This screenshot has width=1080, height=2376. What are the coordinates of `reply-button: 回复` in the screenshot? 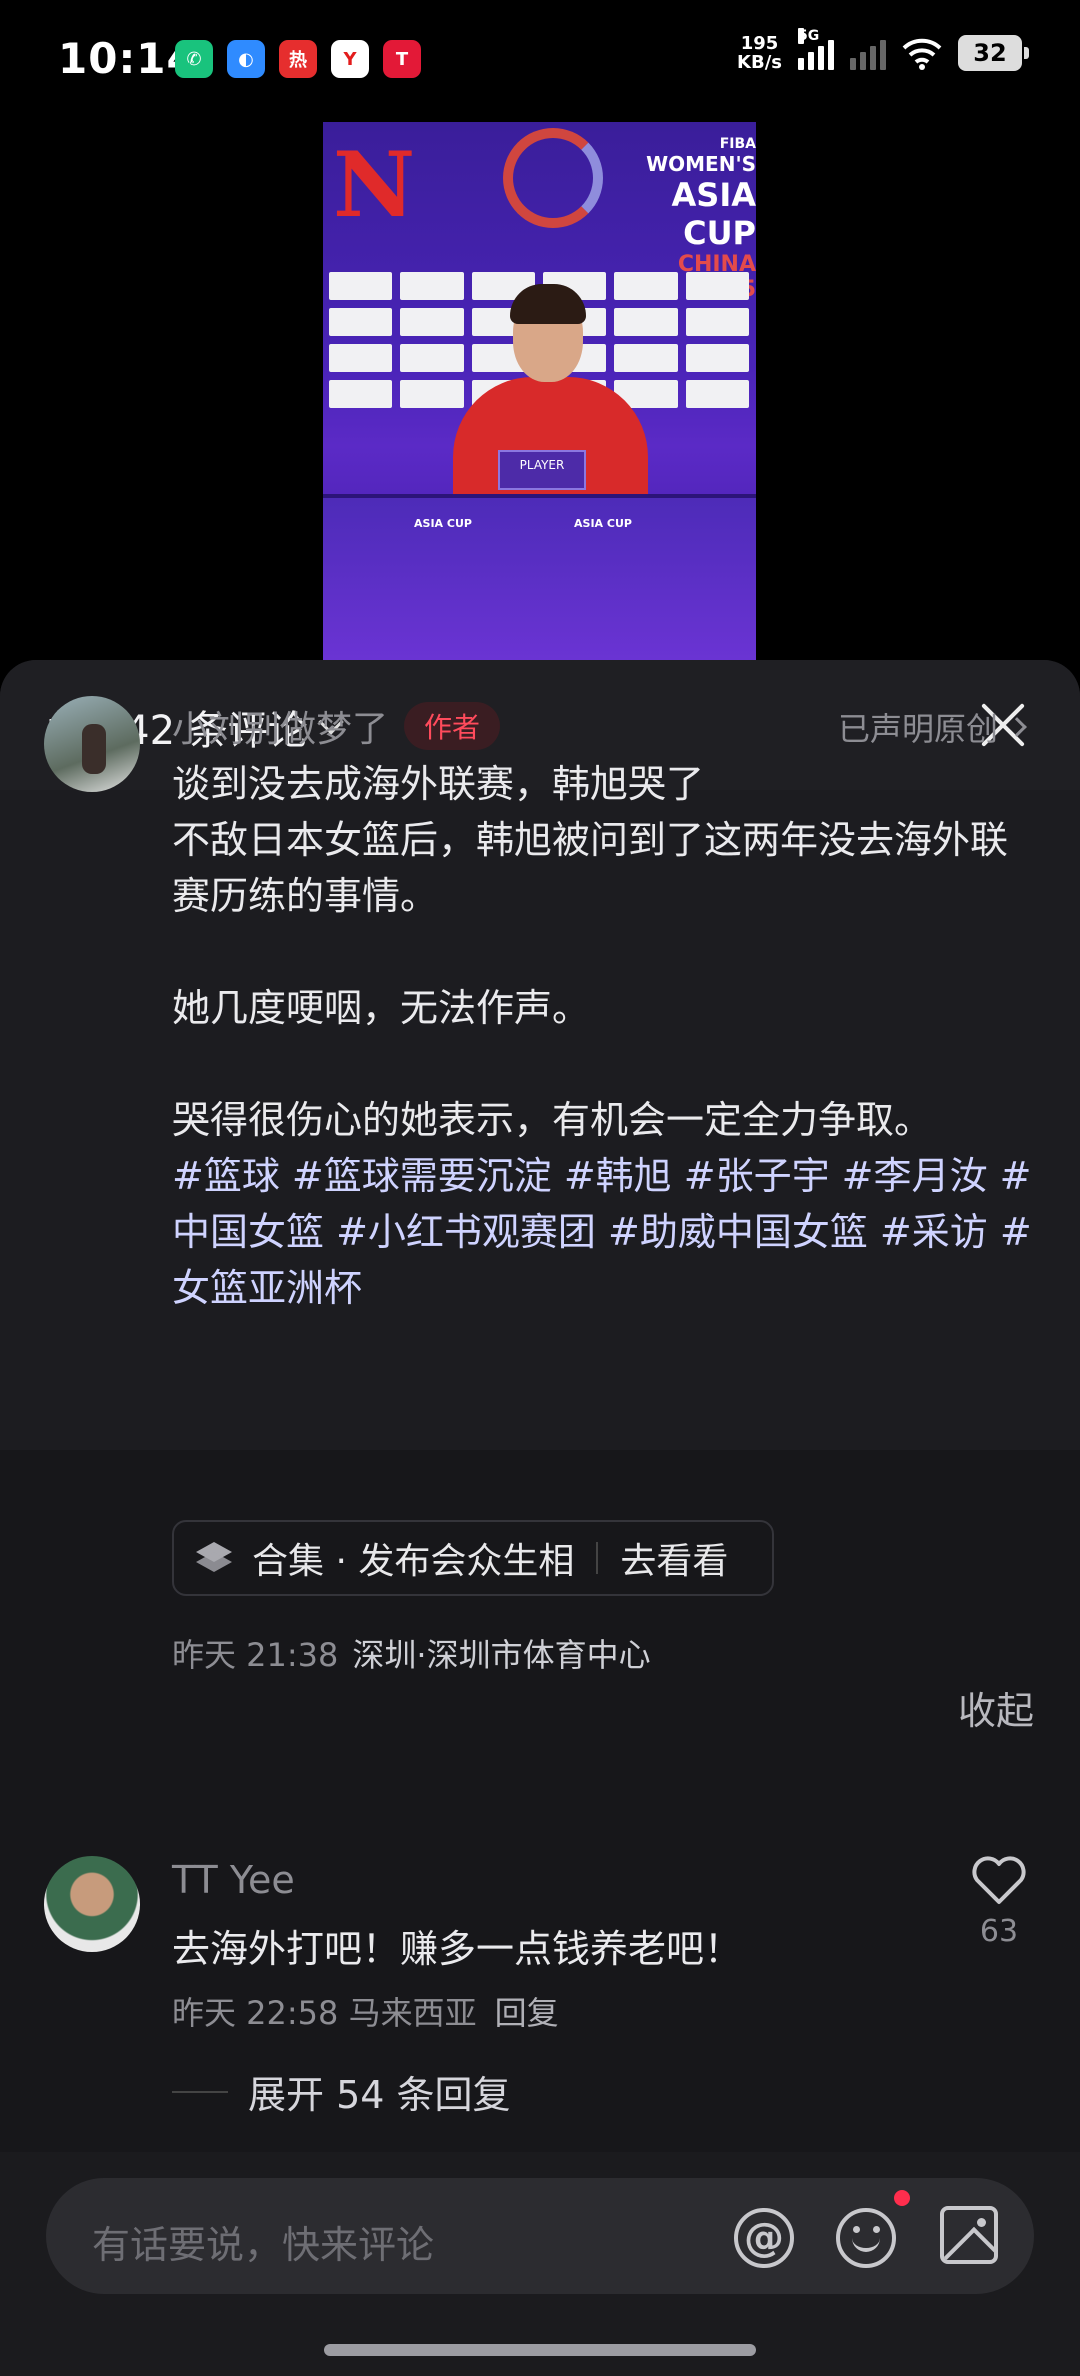 It's located at (527, 2011).